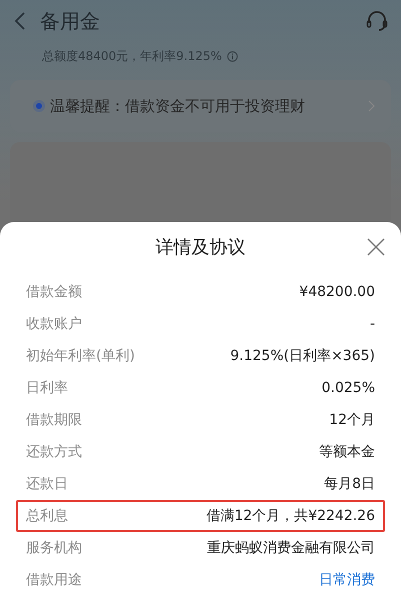 The width and height of the screenshot is (401, 616). I want to click on bullet-icon, so click(39, 106).